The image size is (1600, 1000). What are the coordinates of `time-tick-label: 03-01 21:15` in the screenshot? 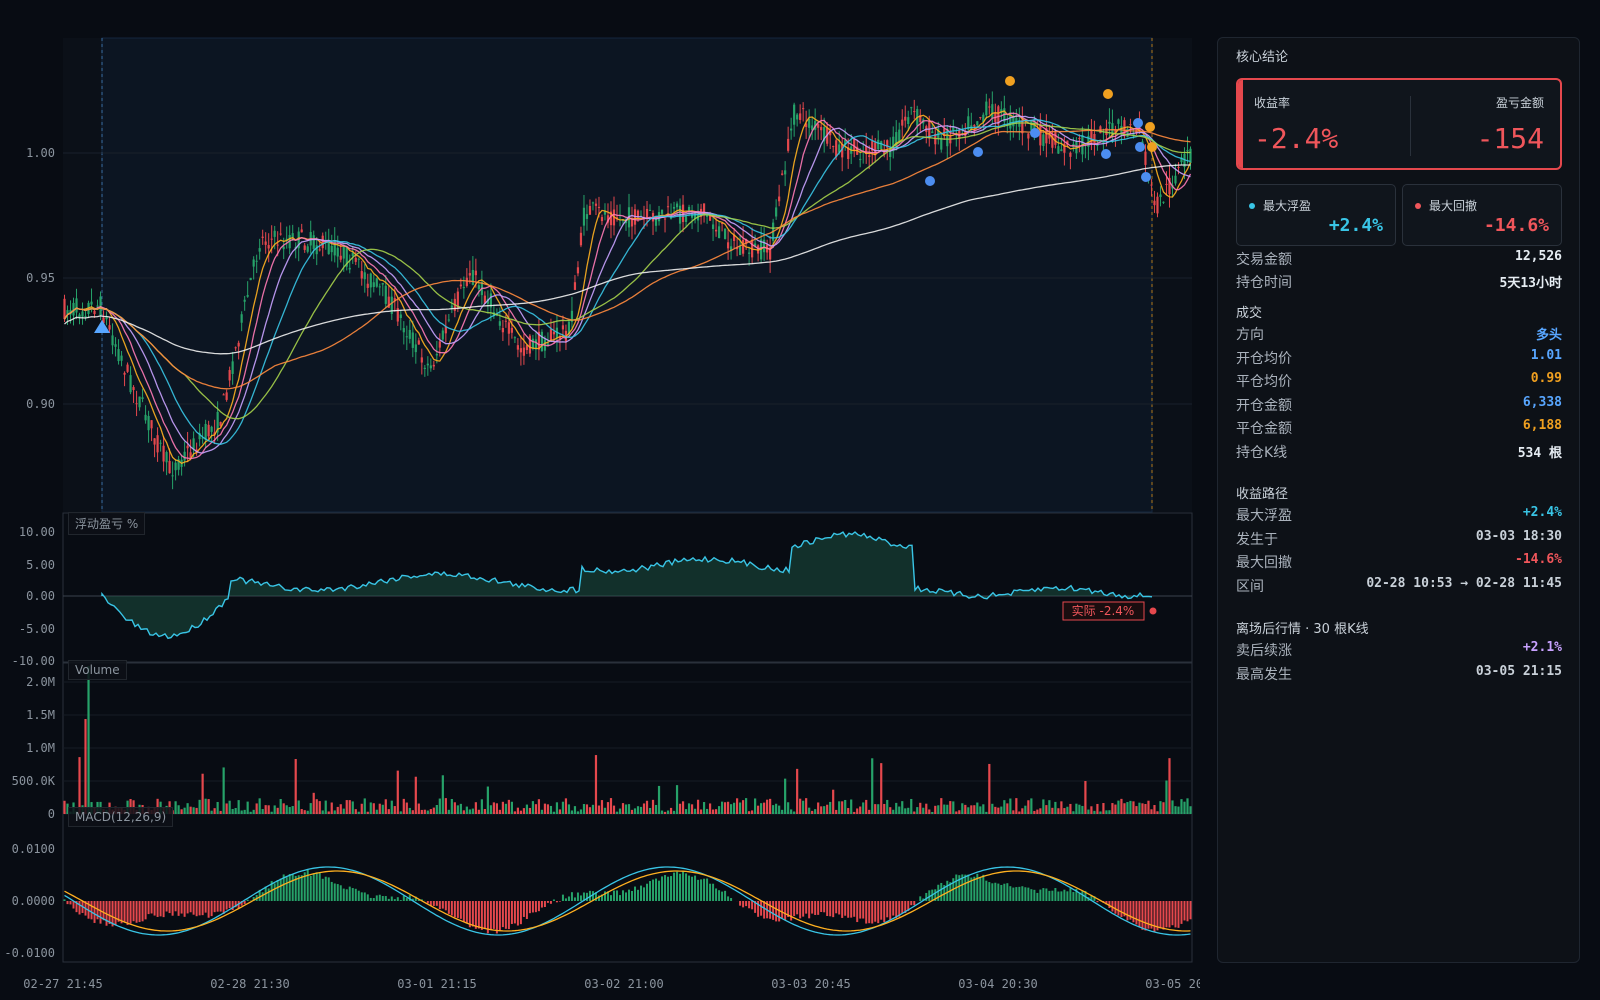 It's located at (436, 984).